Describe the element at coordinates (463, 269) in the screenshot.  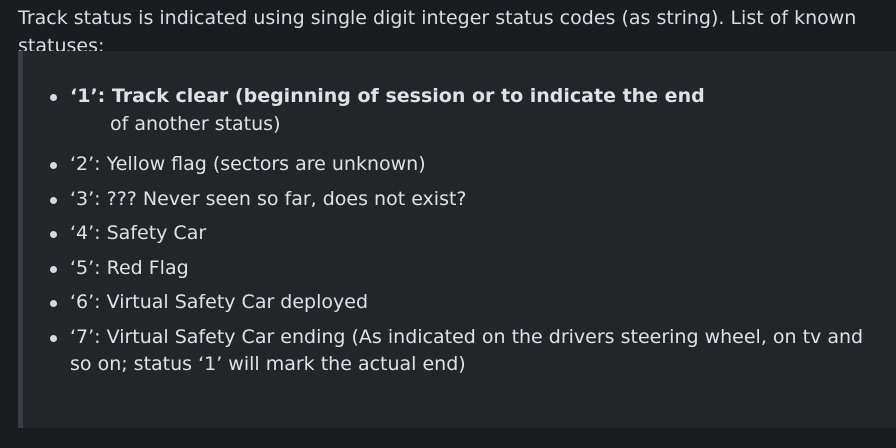
I see `status-item-5: ‘5’: Red Flag` at that location.